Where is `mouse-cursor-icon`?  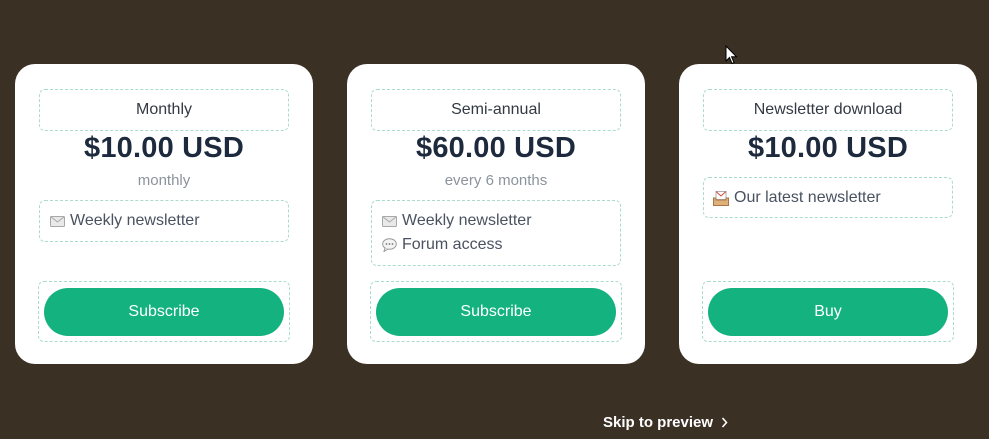 mouse-cursor-icon is located at coordinates (731, 57).